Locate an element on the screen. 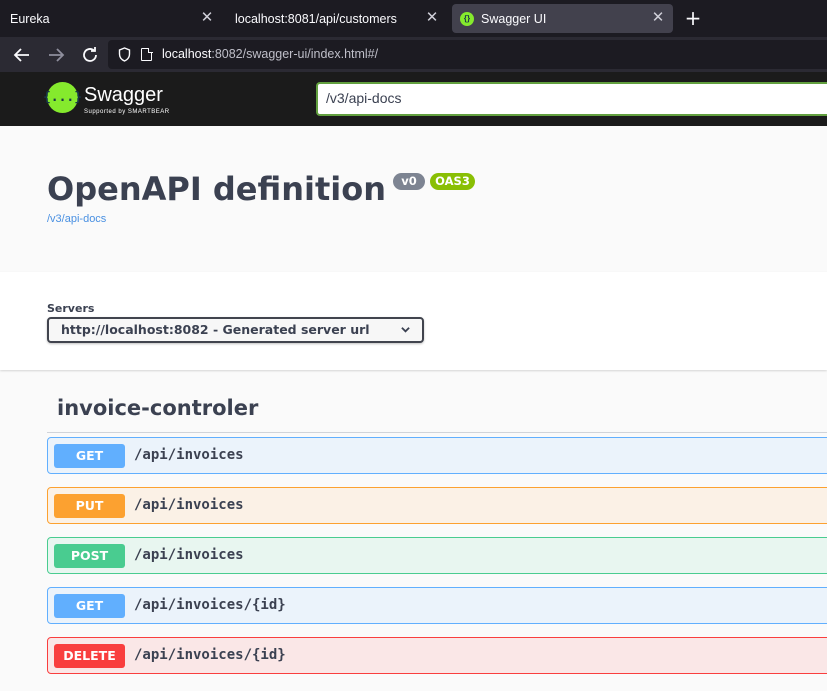 The image size is (827, 691). api-docs-link: /v3/api-docs is located at coordinates (76, 219).